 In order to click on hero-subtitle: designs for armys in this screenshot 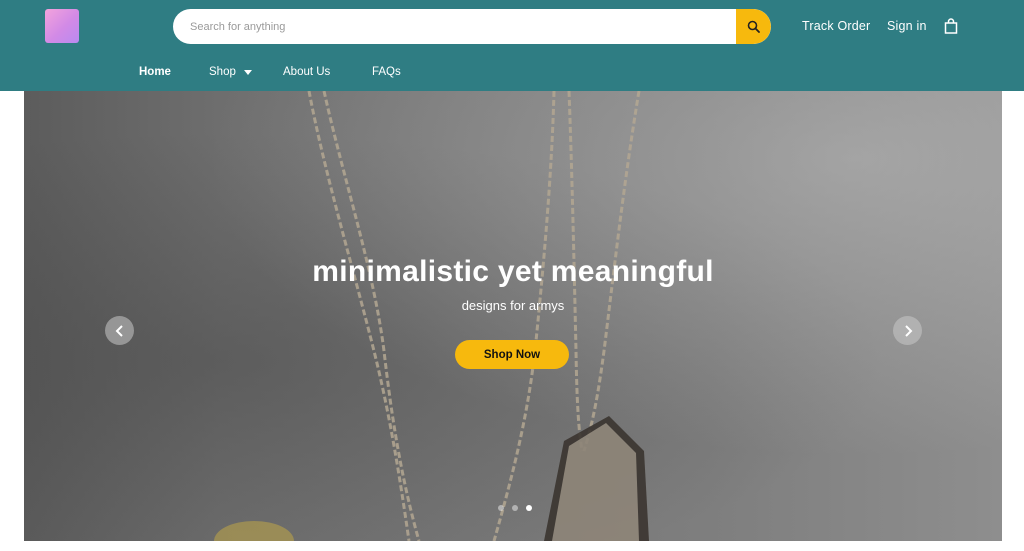, I will do `click(513, 305)`.